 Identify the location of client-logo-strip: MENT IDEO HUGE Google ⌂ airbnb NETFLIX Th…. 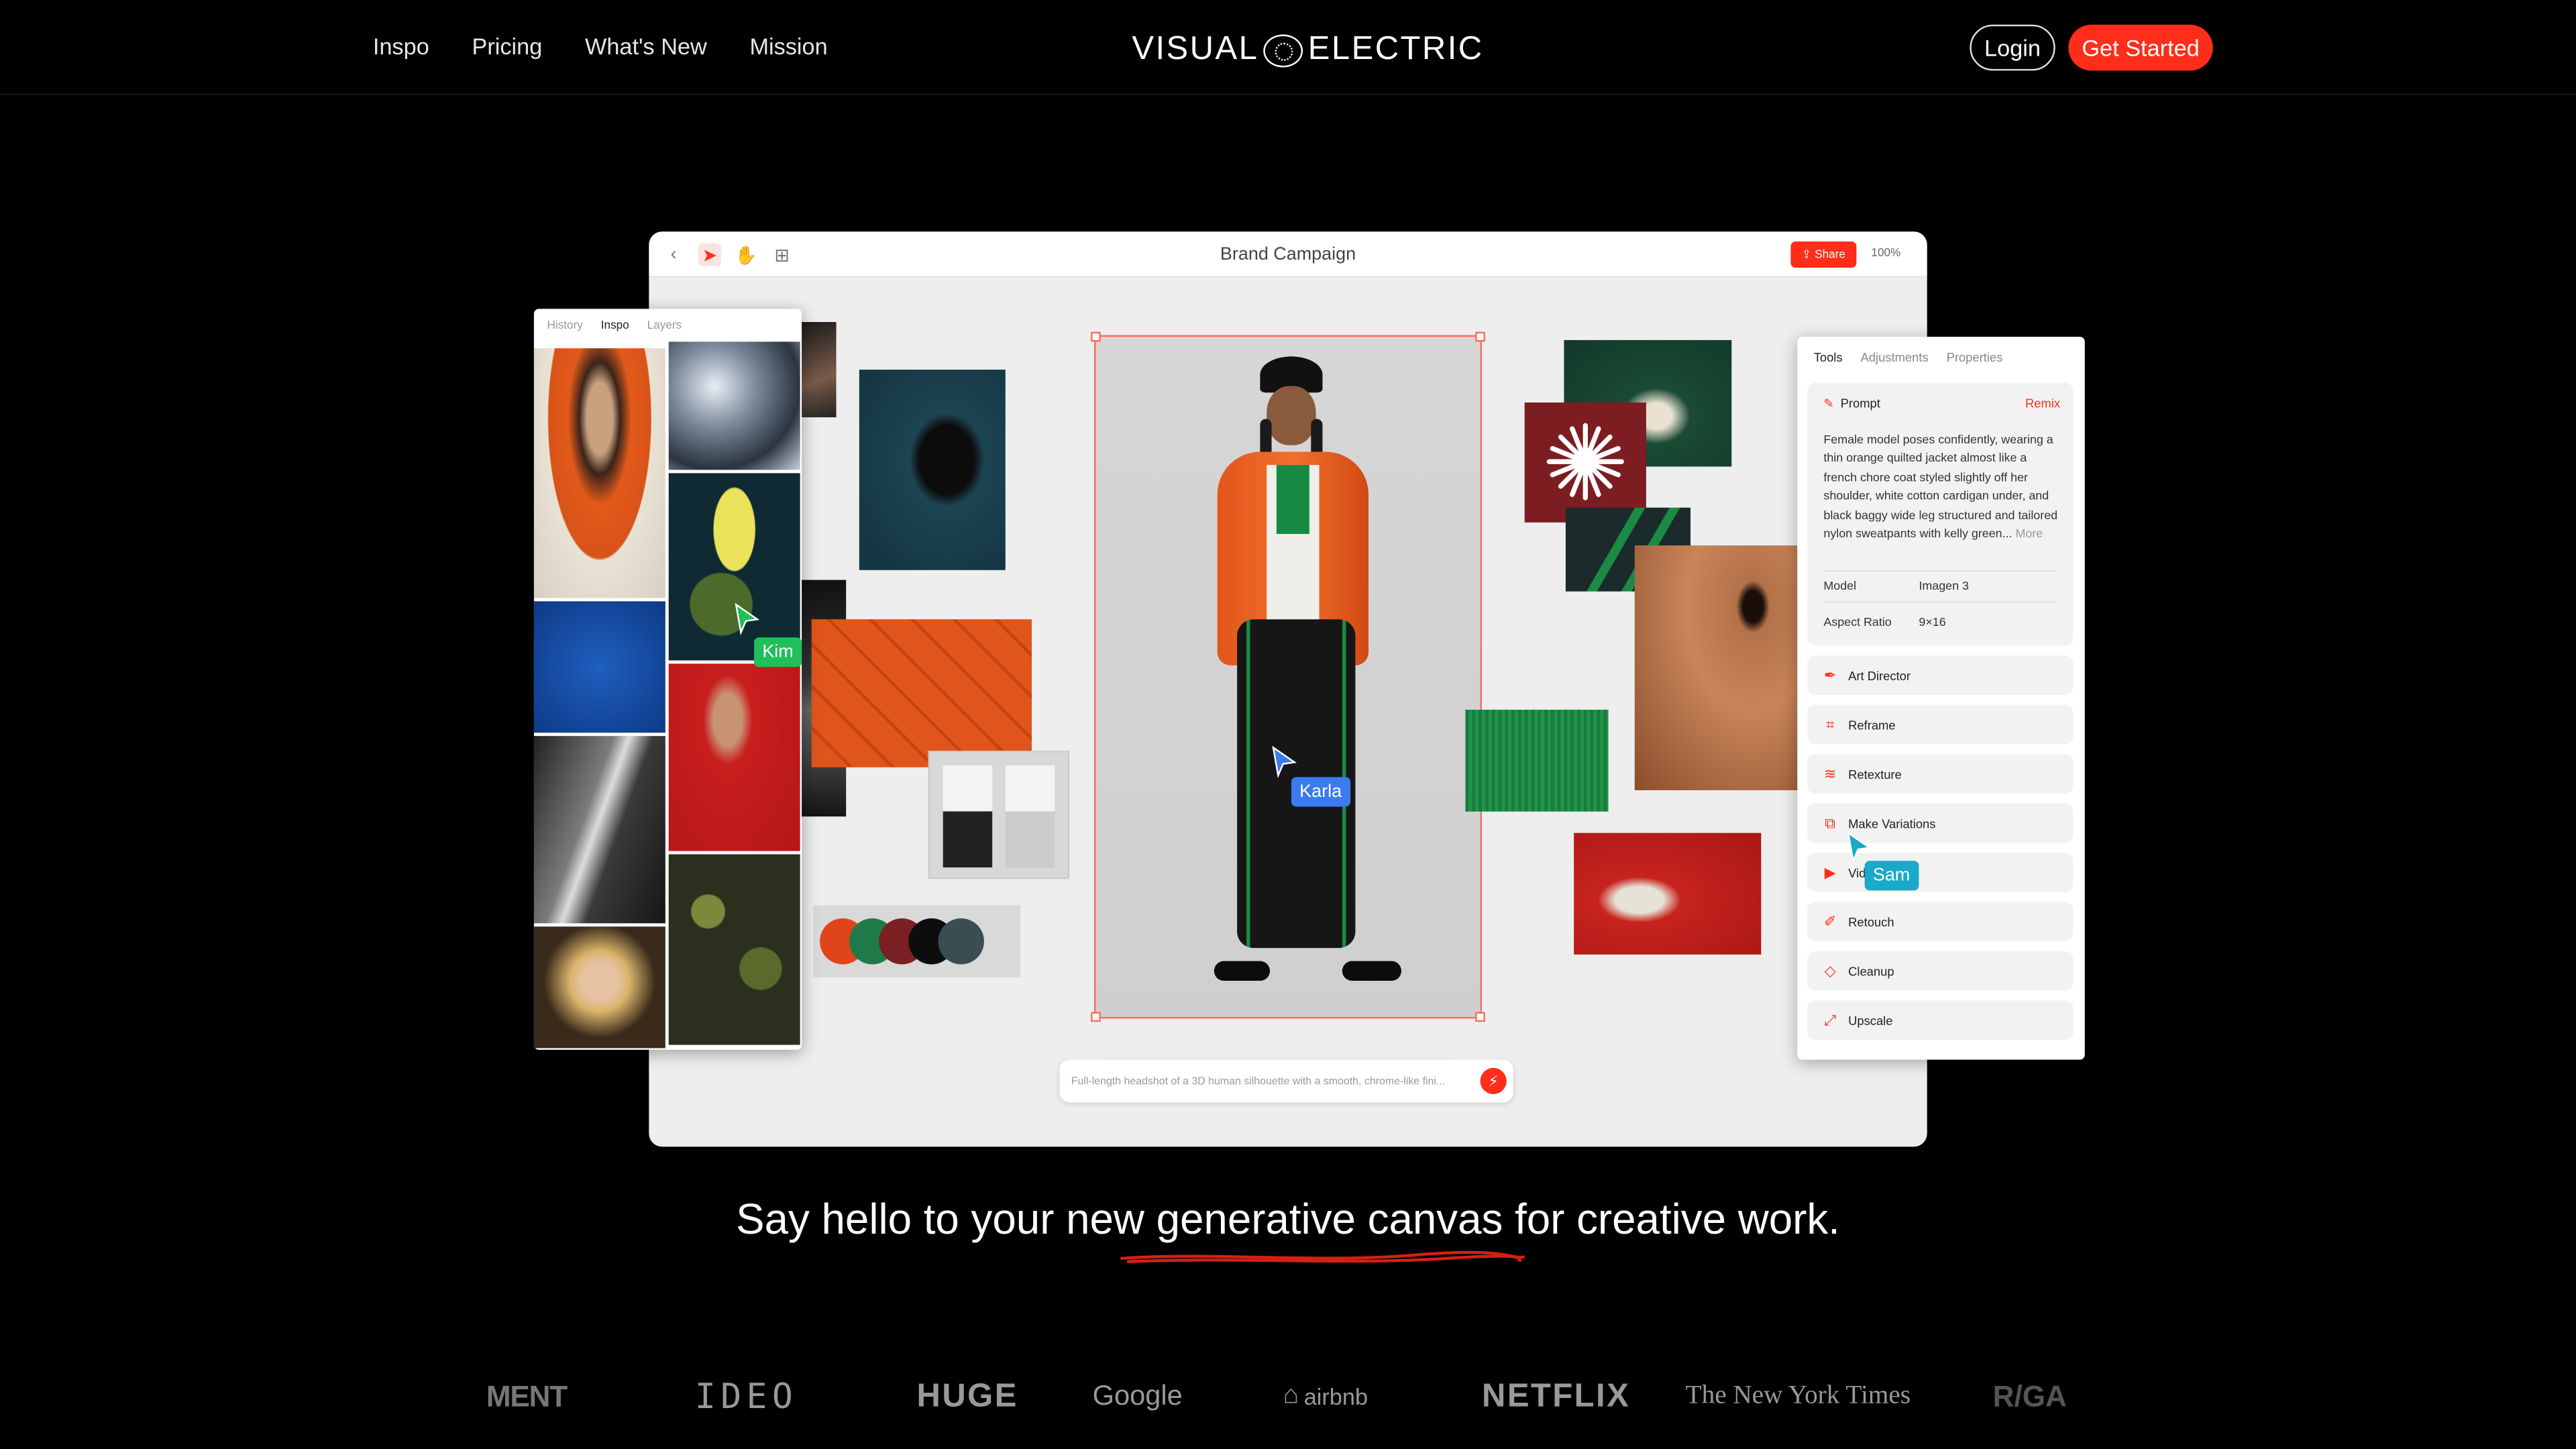
(1287, 1396).